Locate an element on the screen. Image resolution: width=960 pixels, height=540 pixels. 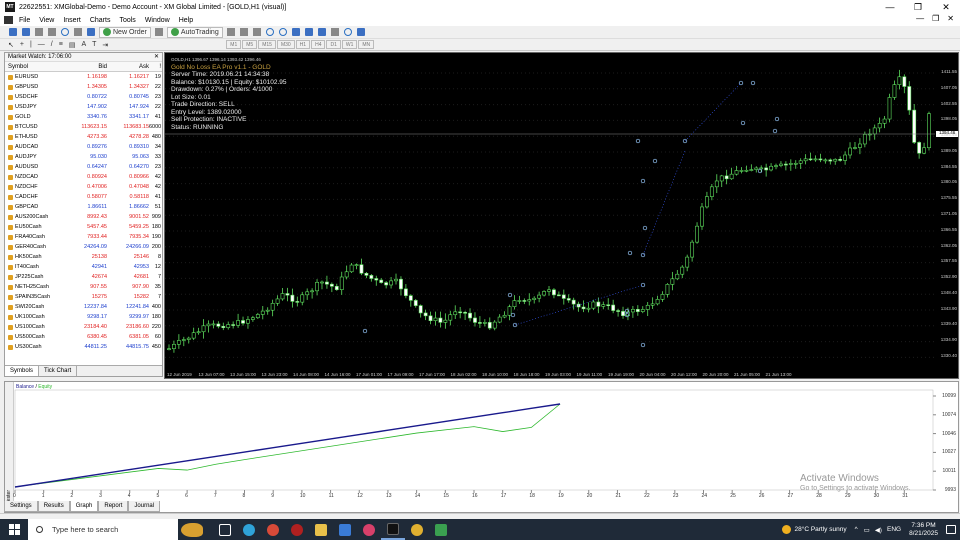
trendline-icon: / is located at coordinates (52, 44).